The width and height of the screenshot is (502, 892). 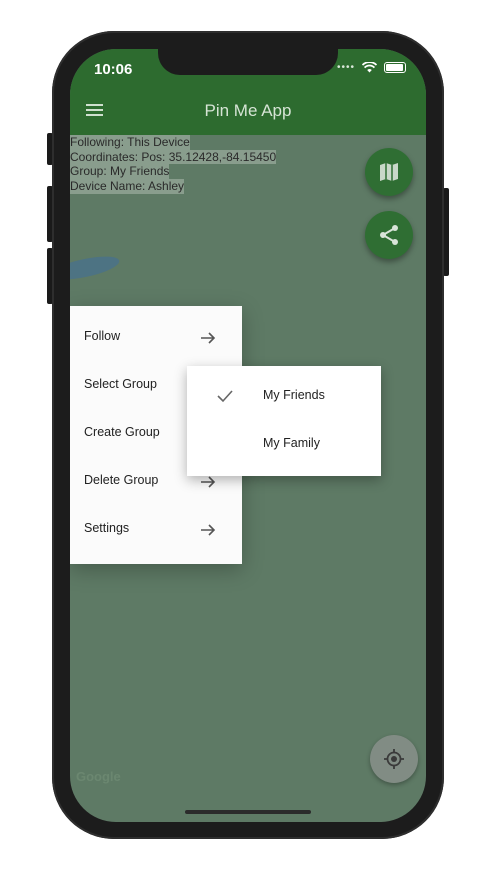 I want to click on my-location-icon, so click(x=394, y=759).